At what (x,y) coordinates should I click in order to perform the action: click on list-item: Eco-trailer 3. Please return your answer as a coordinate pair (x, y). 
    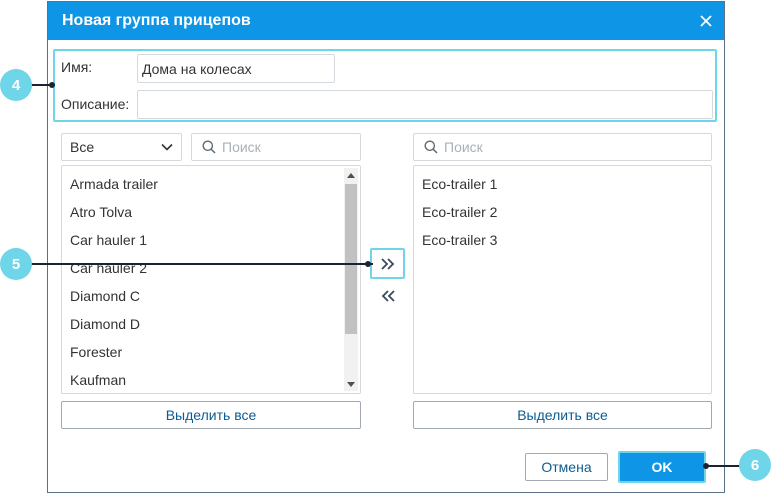
    Looking at the image, I should click on (459, 240).